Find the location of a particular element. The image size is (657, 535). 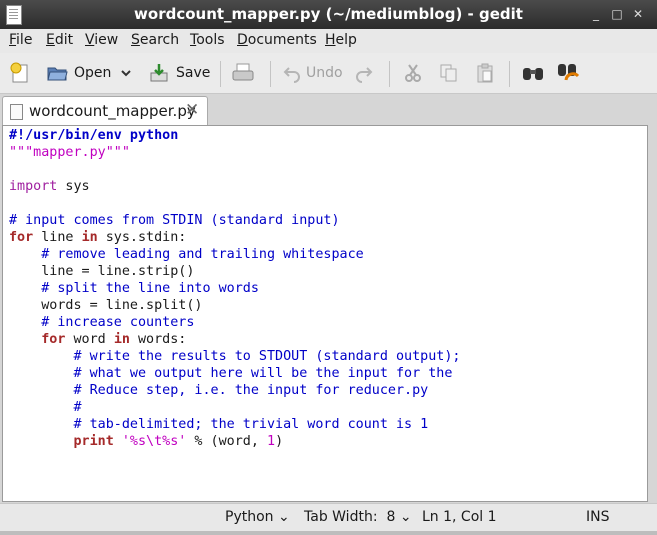

toolbar: Open Save Undo is located at coordinates (328, 73).